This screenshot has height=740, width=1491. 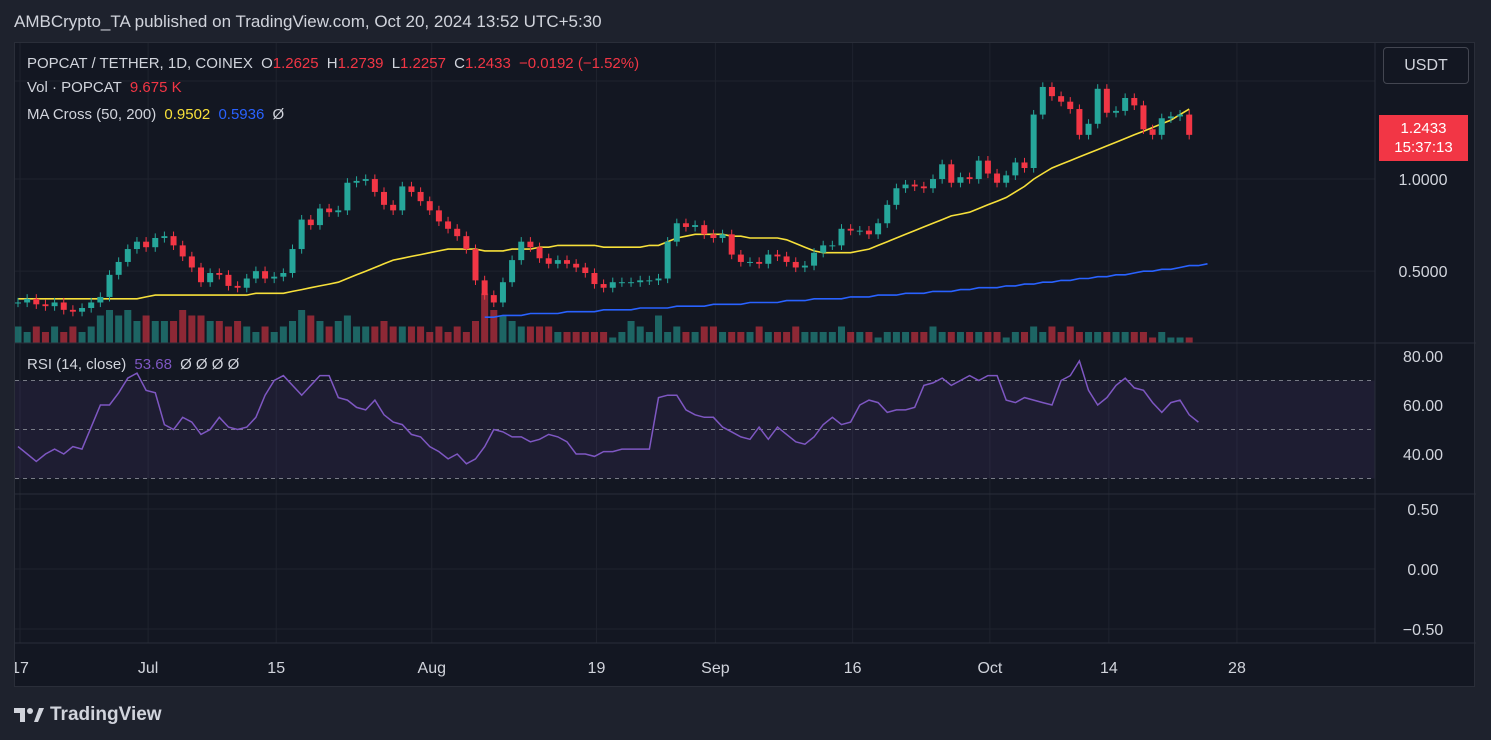 What do you see at coordinates (1426, 65) in the screenshot?
I see `currency-button: USDT` at bounding box center [1426, 65].